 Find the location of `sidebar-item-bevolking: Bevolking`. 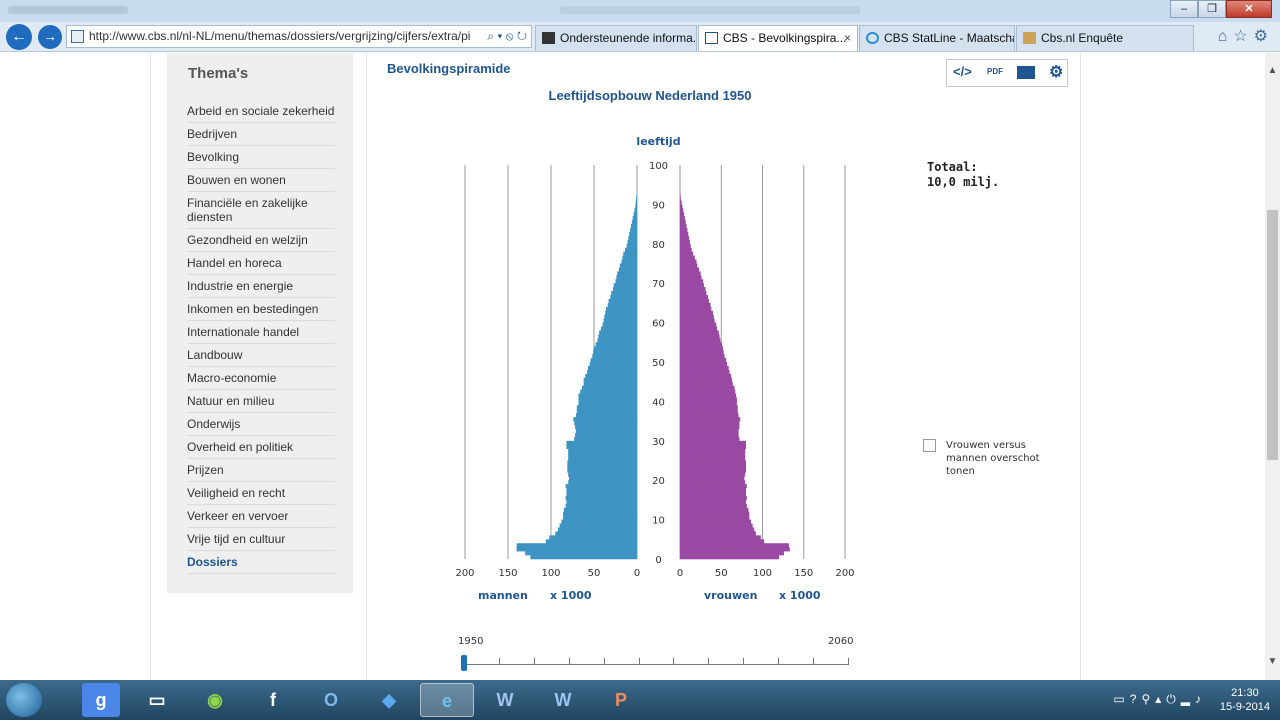

sidebar-item-bevolking: Bevolking is located at coordinates (261, 157).